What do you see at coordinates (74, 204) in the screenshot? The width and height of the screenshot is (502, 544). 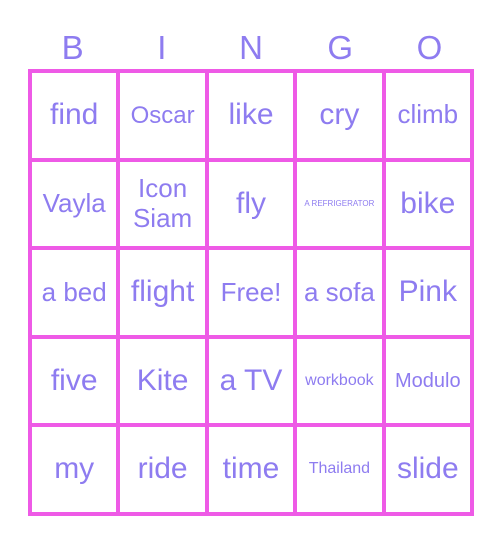 I see `bingo-cell: Vayla` at bounding box center [74, 204].